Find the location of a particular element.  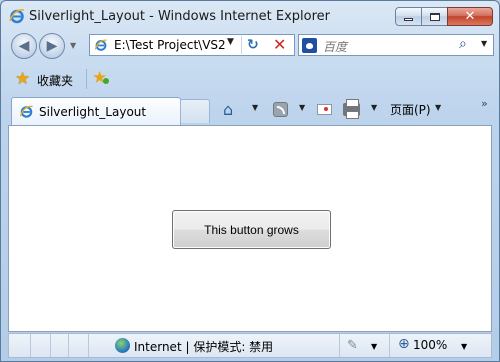

print-icon is located at coordinates (351, 108).